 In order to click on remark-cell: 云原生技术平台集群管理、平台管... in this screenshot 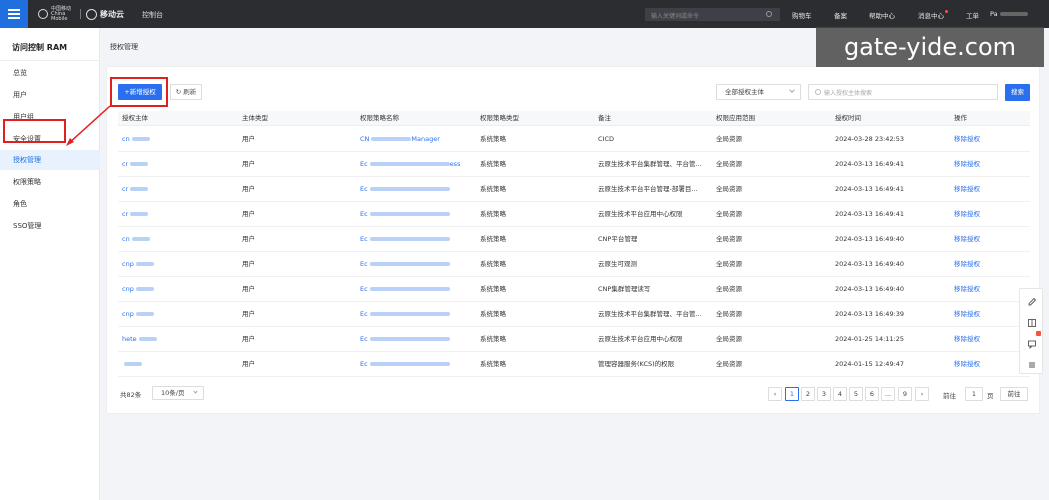, I will do `click(650, 164)`.